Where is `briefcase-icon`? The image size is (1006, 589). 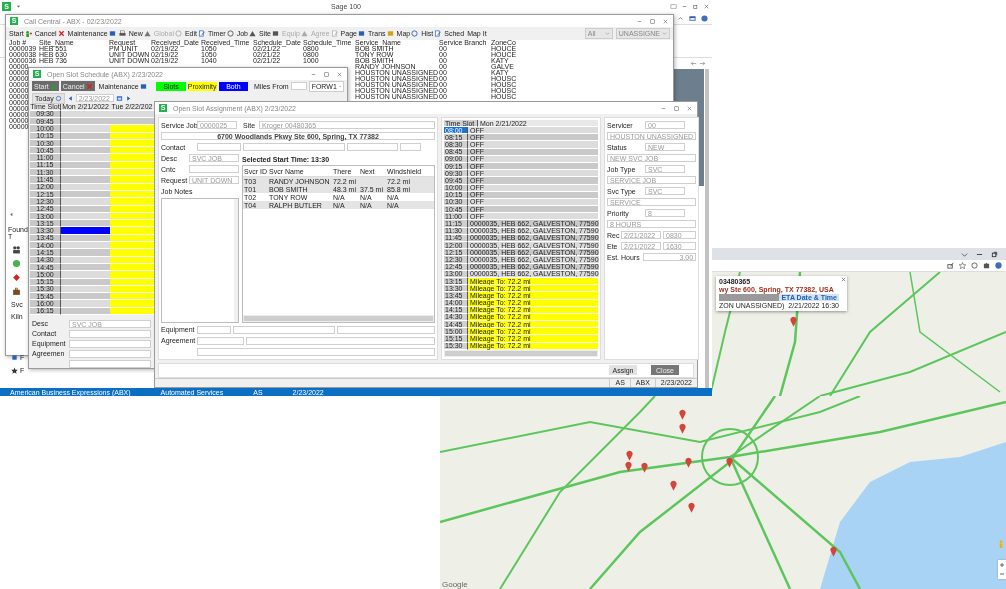 briefcase-icon is located at coordinates (16, 291).